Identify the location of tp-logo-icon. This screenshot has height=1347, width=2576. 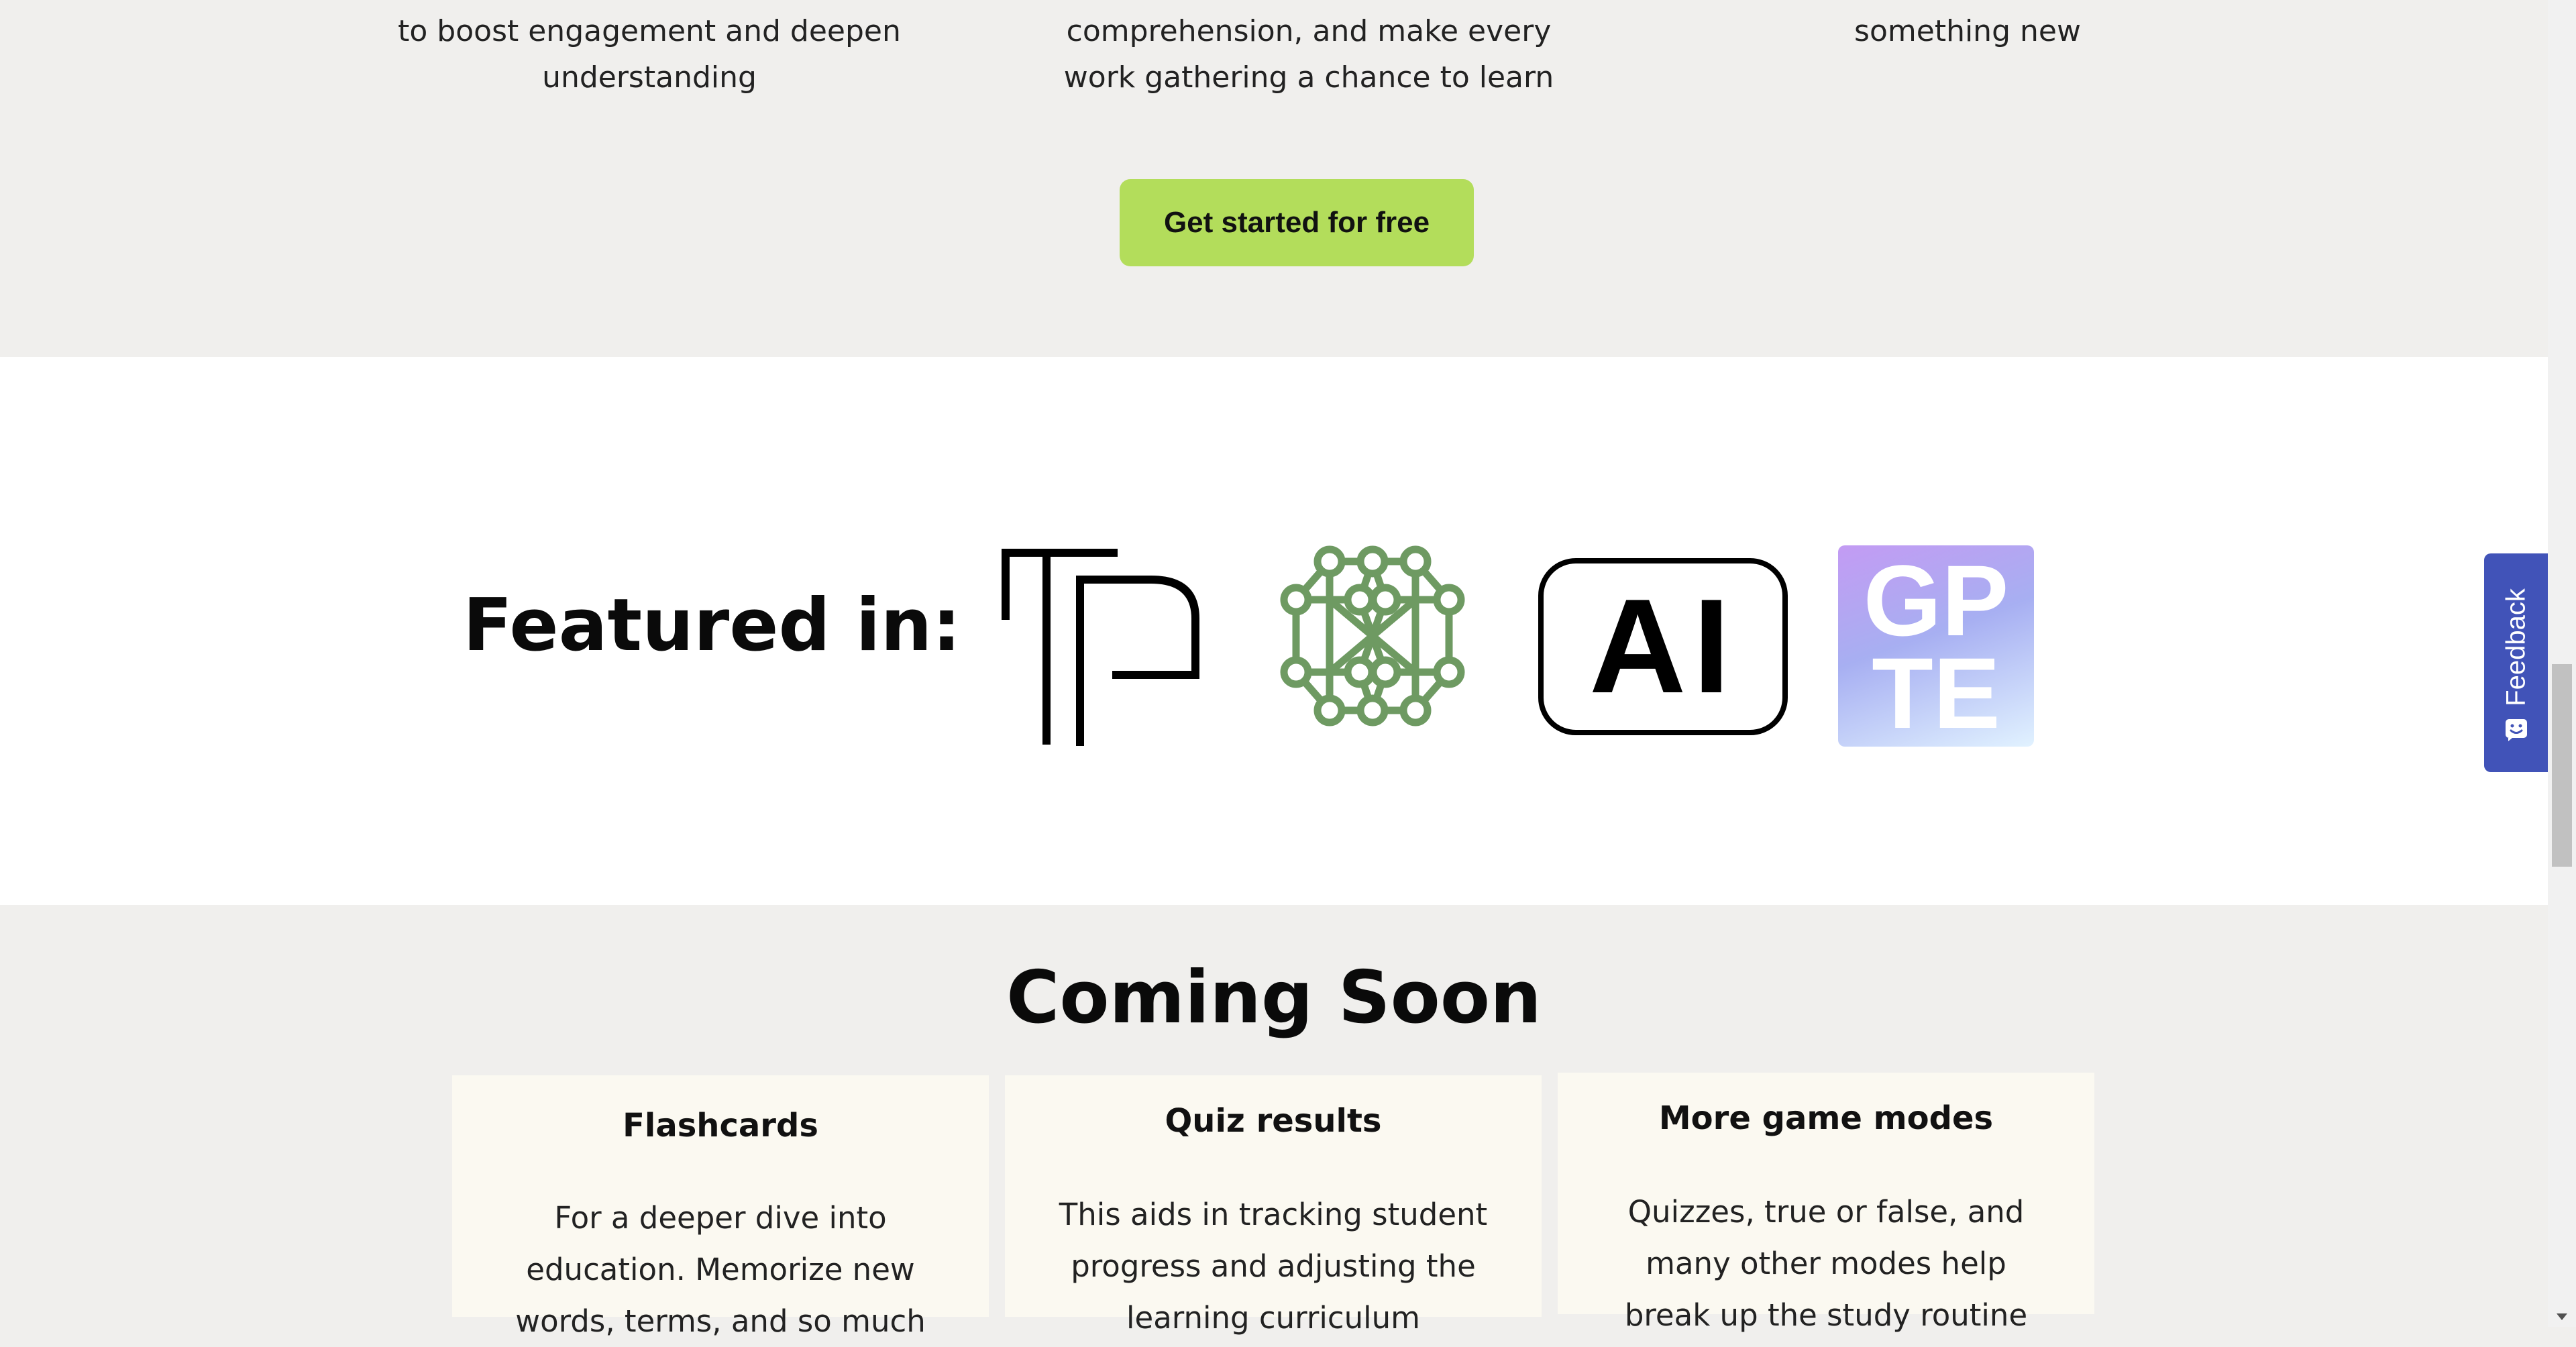
(1100, 648).